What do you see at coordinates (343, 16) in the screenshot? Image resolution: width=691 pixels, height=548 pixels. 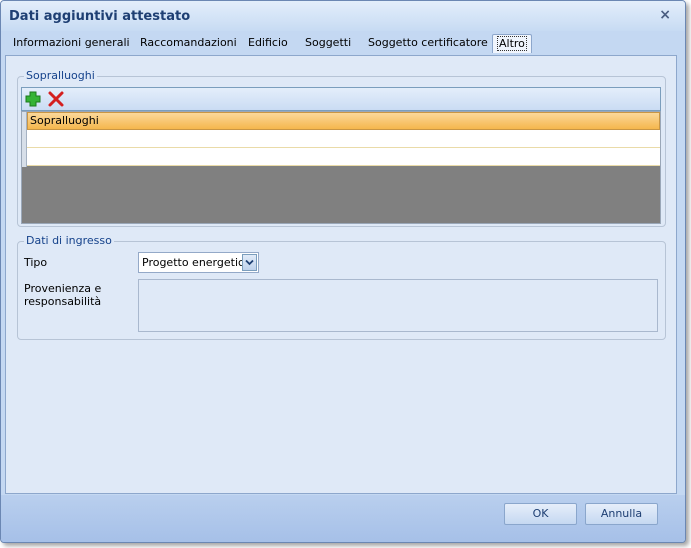 I see `title-bar: Dati aggiuntivi attestato ×` at bounding box center [343, 16].